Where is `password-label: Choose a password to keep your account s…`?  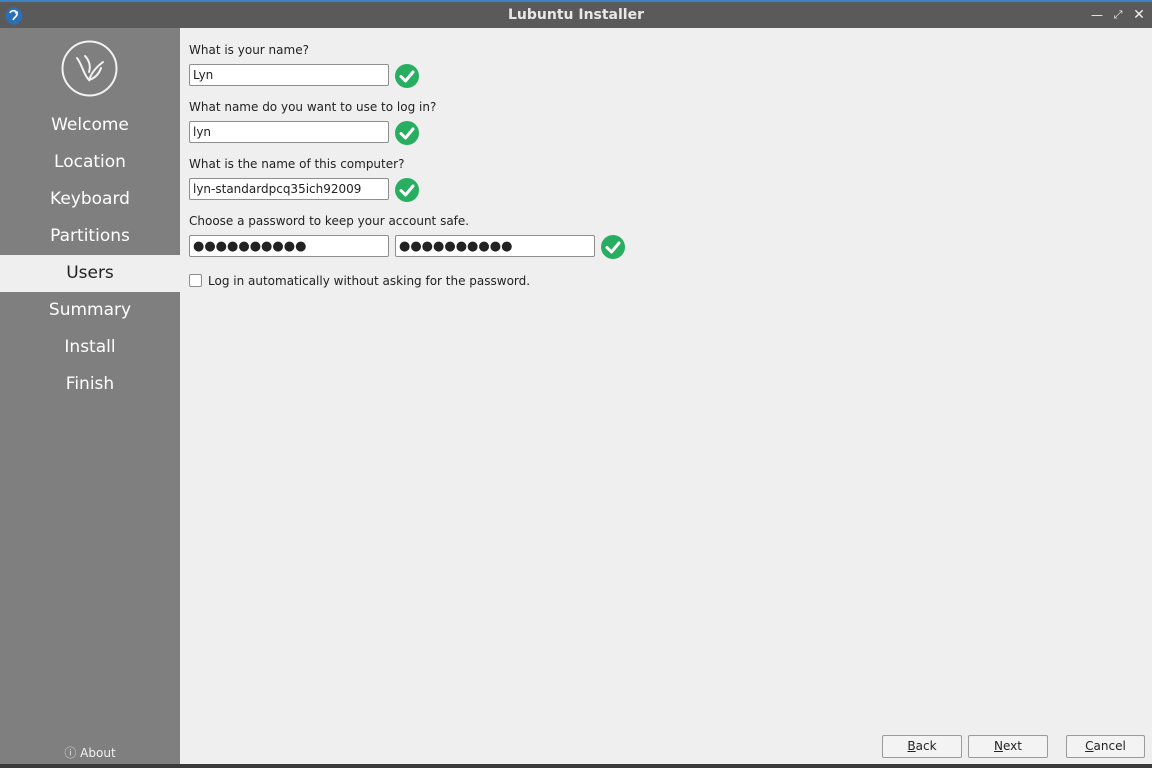
password-label: Choose a password to keep your account s… is located at coordinates (329, 221).